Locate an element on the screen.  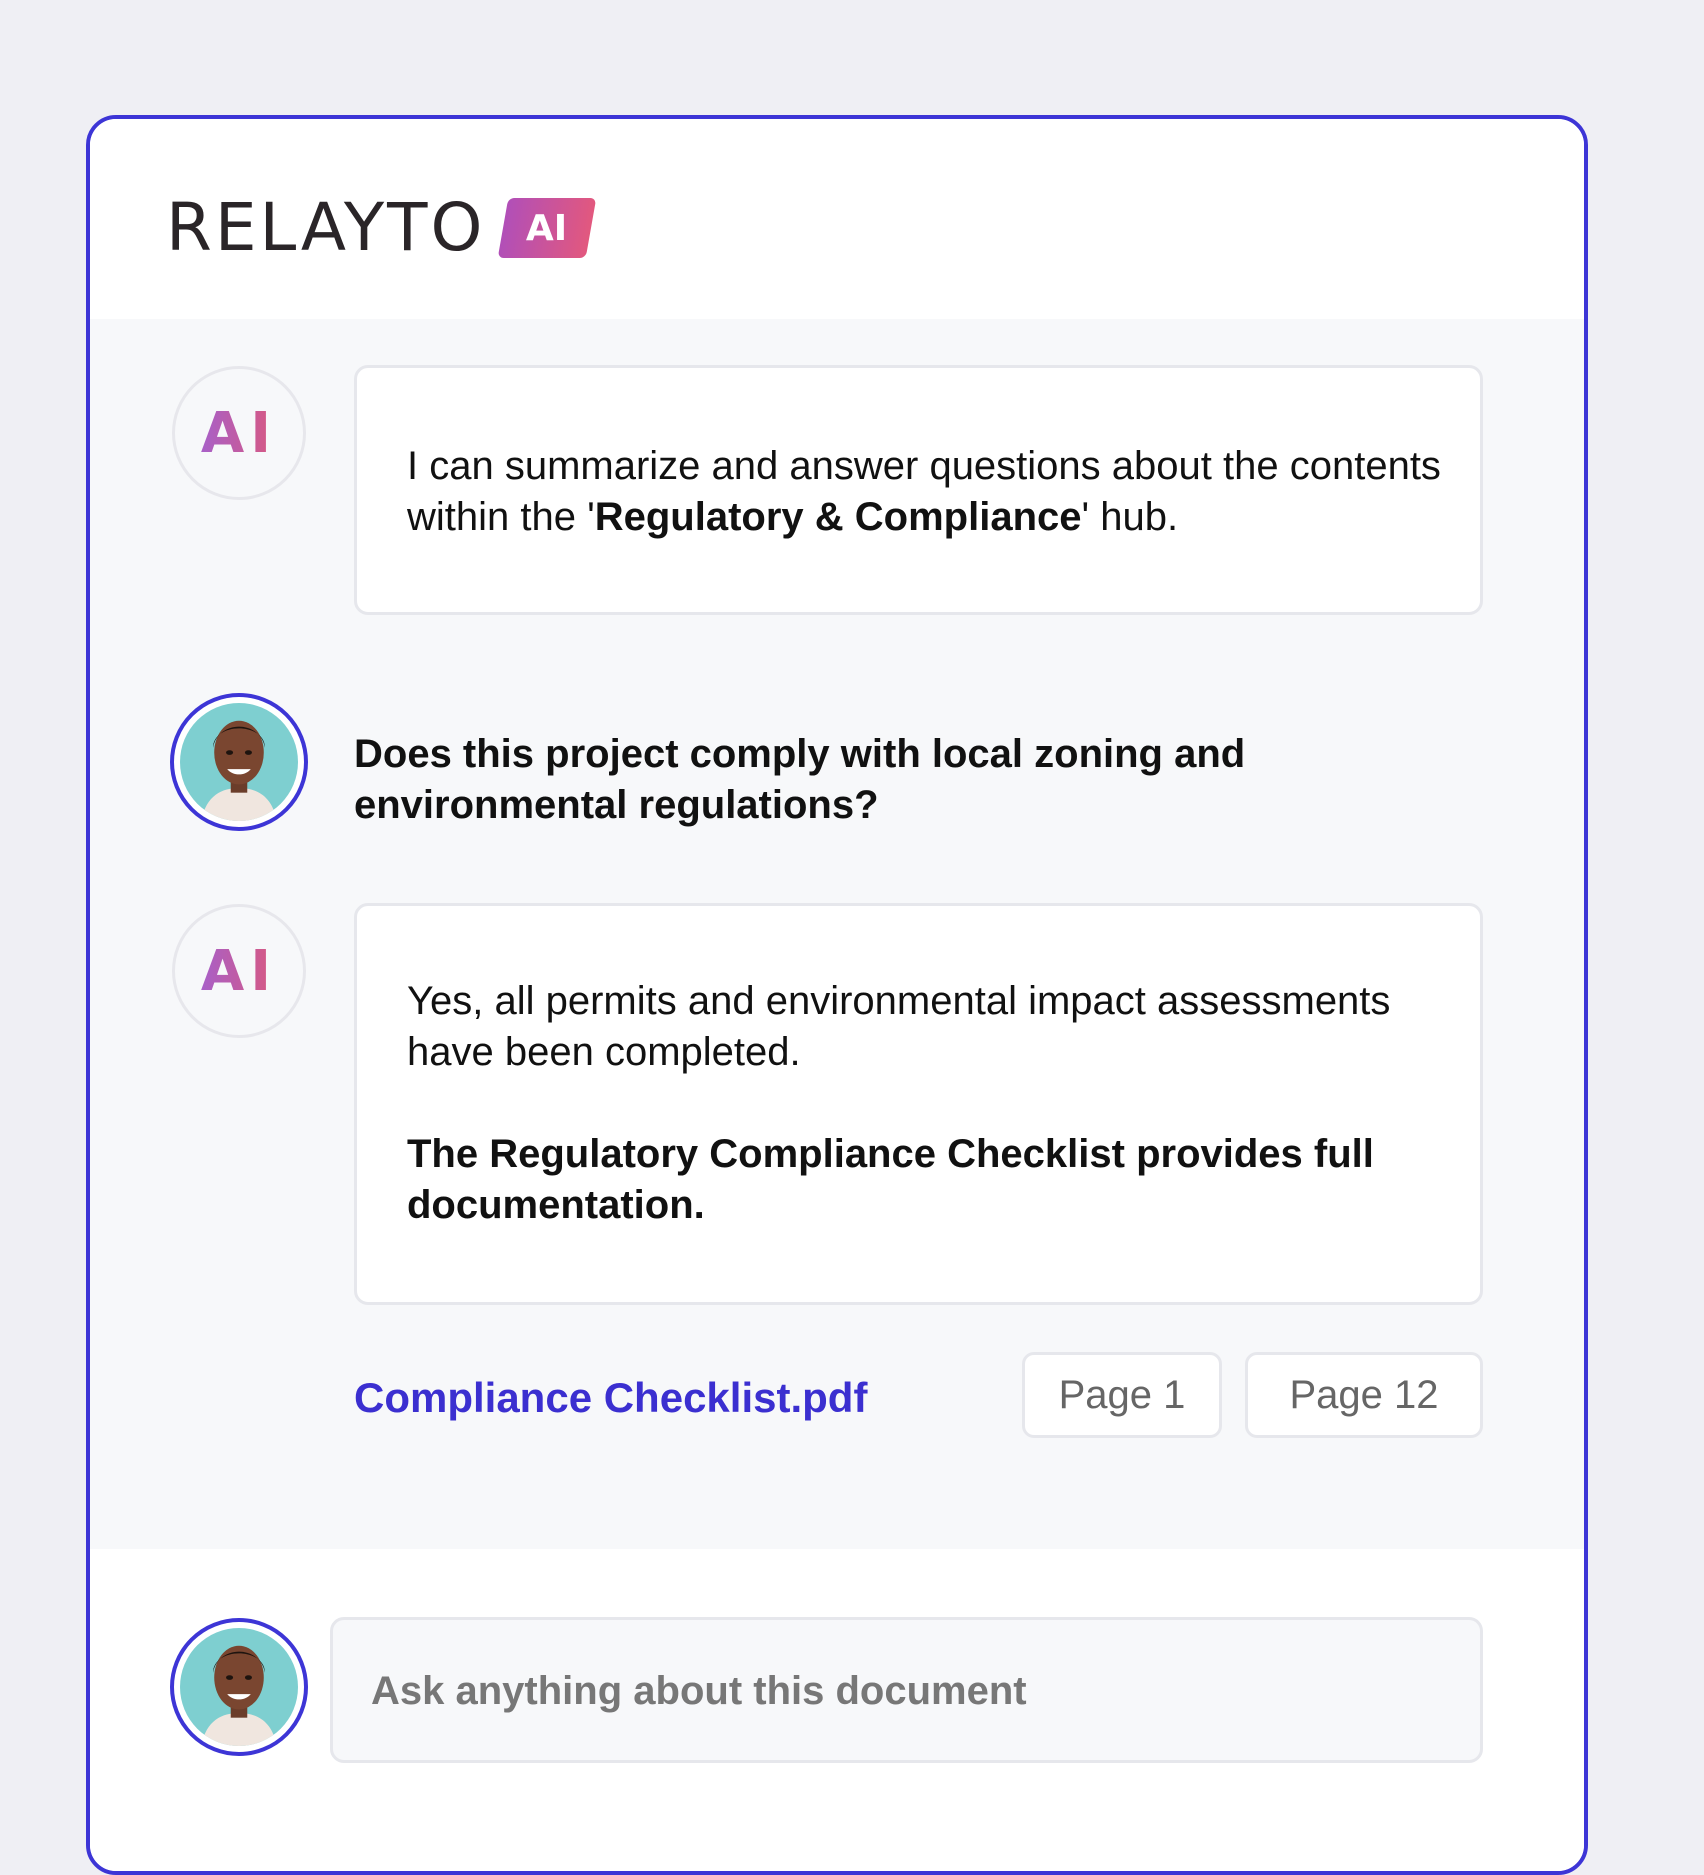
header: RELAYTO AI is located at coordinates (837, 219).